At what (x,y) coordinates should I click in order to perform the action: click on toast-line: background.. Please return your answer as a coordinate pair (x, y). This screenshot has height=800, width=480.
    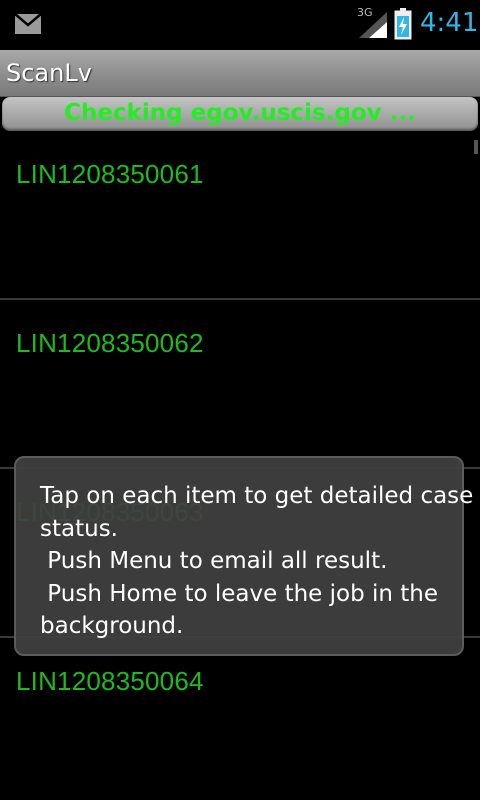
    Looking at the image, I should click on (112, 626).